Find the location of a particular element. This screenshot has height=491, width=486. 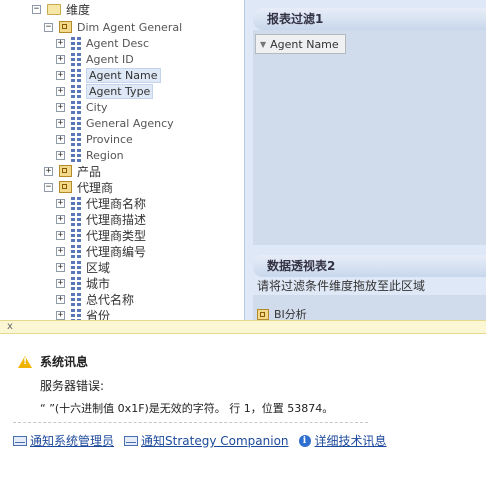

tree-node-agent-desc-cn: + 代理商描述 is located at coordinates (101, 219).